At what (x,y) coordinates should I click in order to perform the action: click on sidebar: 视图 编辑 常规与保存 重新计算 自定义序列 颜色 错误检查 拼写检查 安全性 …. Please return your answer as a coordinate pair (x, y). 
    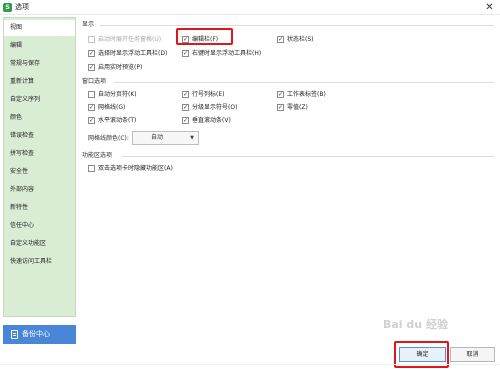
    Looking at the image, I should click on (39, 167).